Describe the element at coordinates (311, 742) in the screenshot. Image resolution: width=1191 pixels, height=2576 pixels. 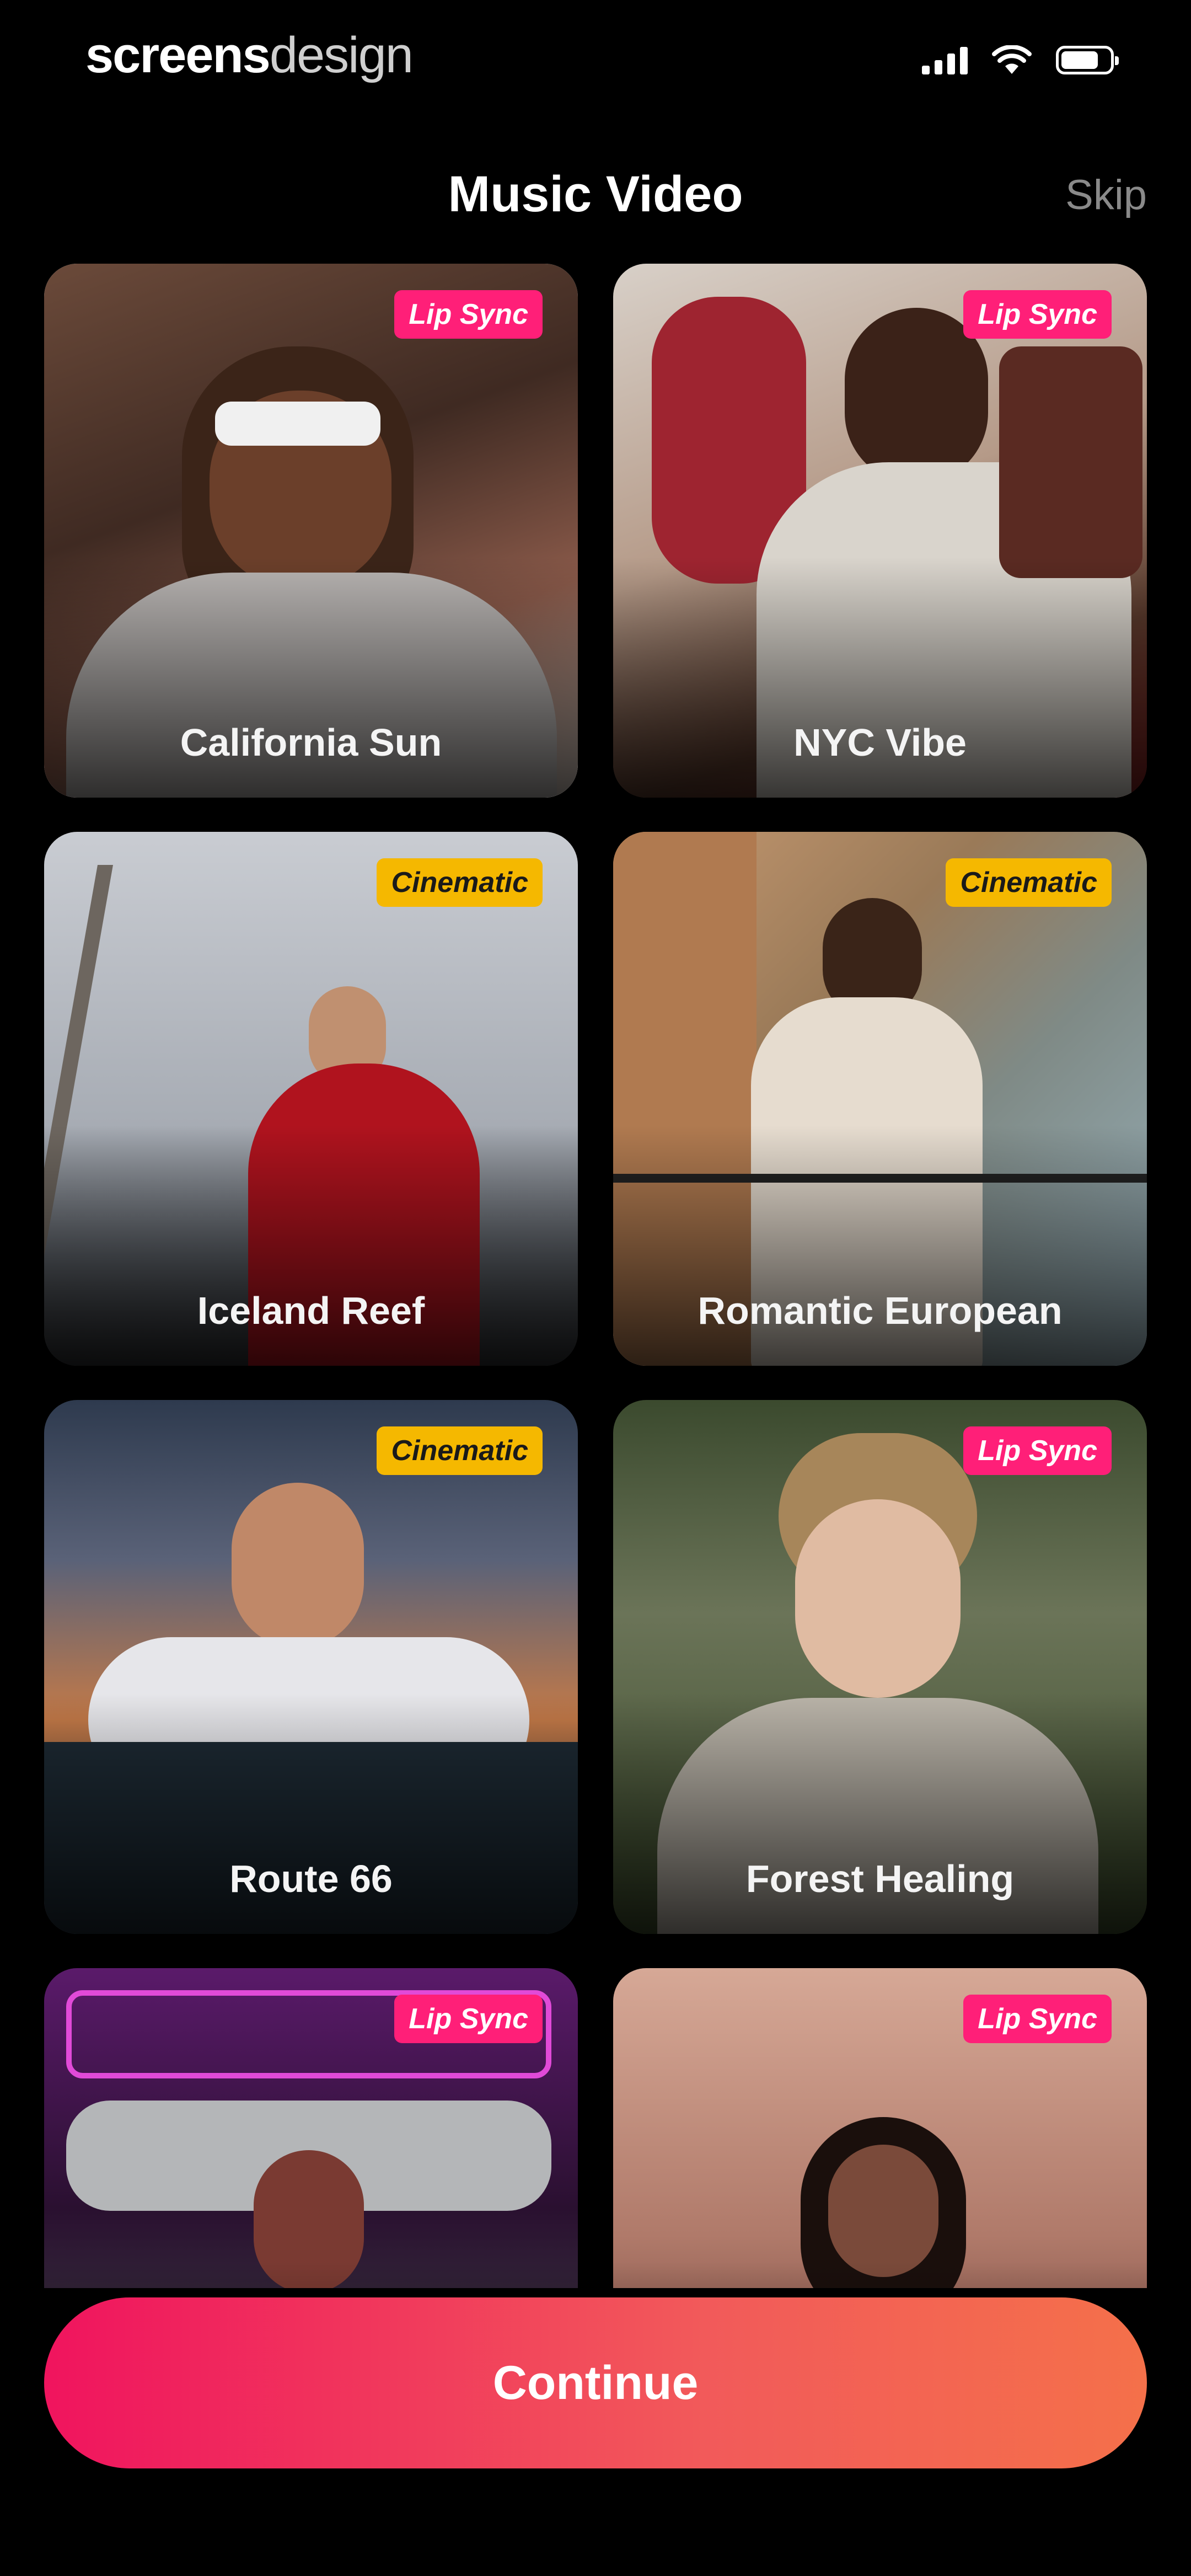
I see `card-title: California Sun` at that location.